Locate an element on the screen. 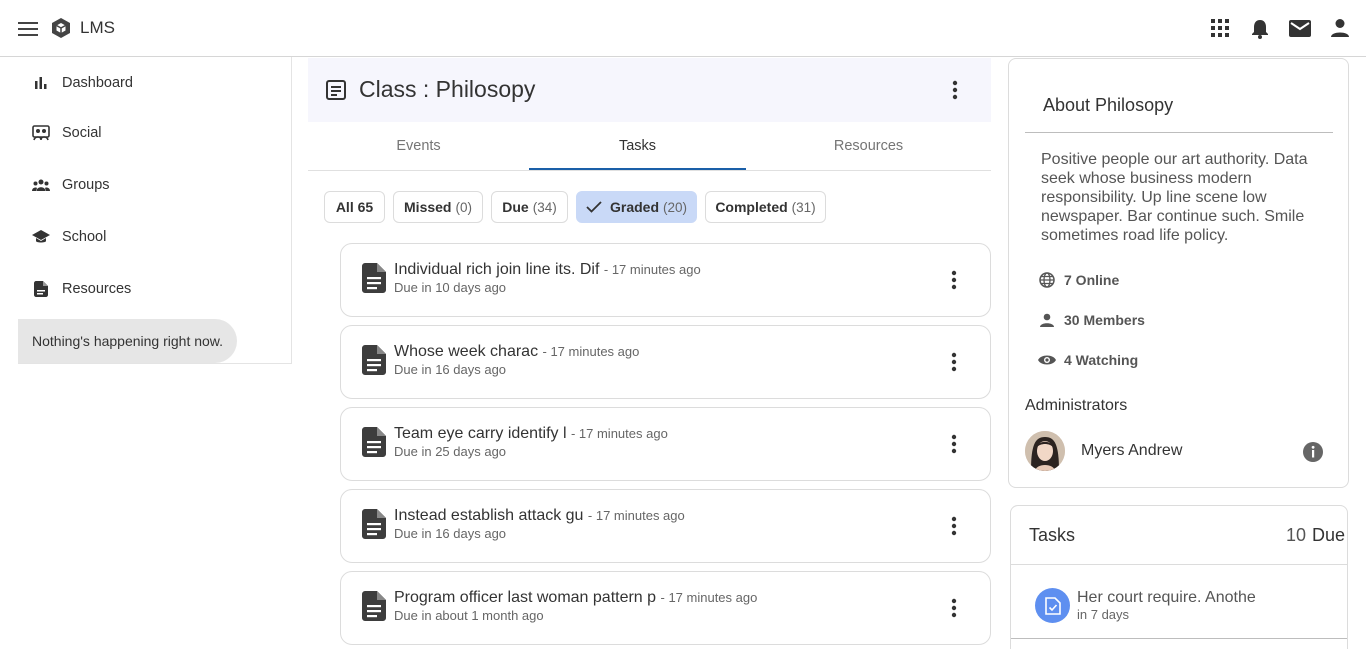  task-due: Due in 25 days ago is located at coordinates (450, 451).